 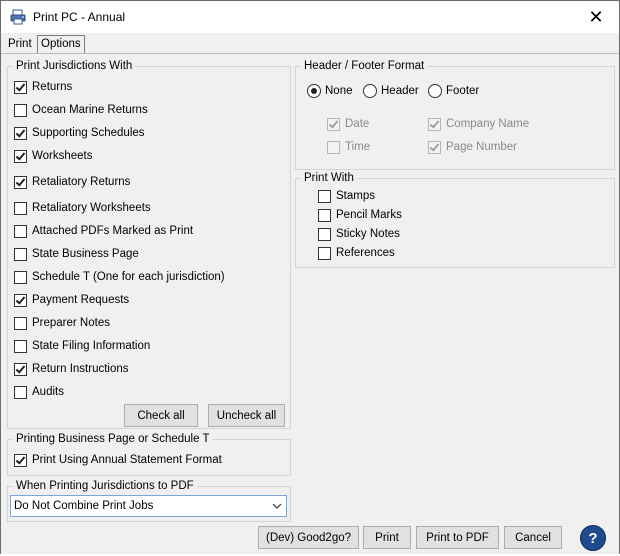 I want to click on annual-format-label: Print Using Annual Statement Format, so click(x=127, y=460).